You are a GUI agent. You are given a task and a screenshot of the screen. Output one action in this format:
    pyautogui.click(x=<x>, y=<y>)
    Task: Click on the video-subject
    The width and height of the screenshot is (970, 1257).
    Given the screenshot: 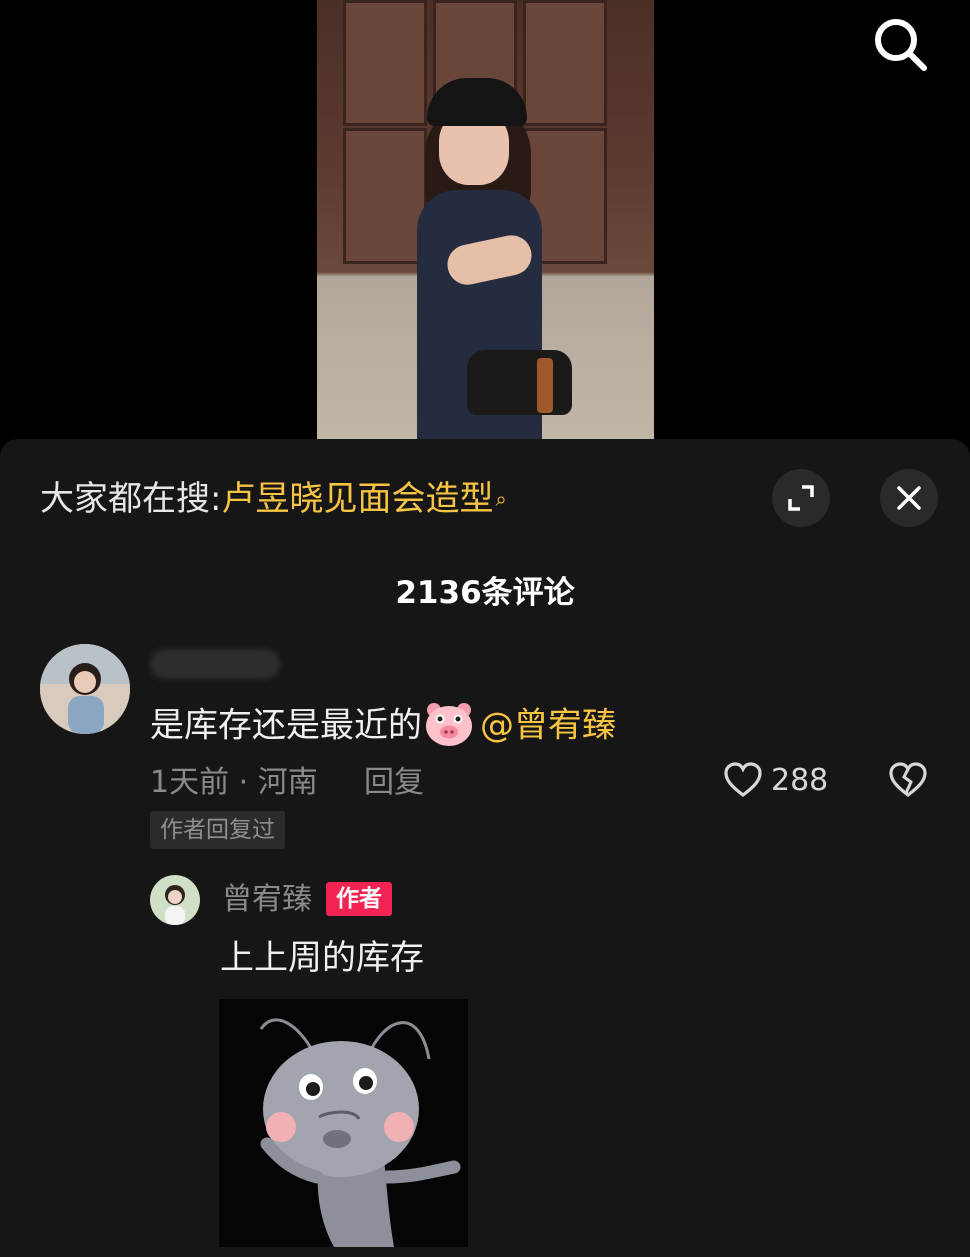 What is the action you would take?
    pyautogui.click(x=502, y=254)
    